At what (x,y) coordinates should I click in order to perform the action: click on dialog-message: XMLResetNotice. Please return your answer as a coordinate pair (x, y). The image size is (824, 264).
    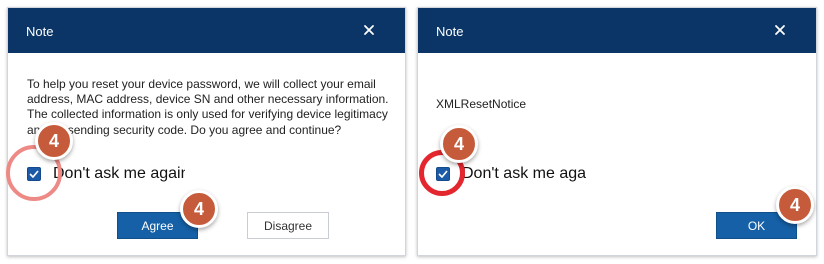
    Looking at the image, I should click on (481, 104).